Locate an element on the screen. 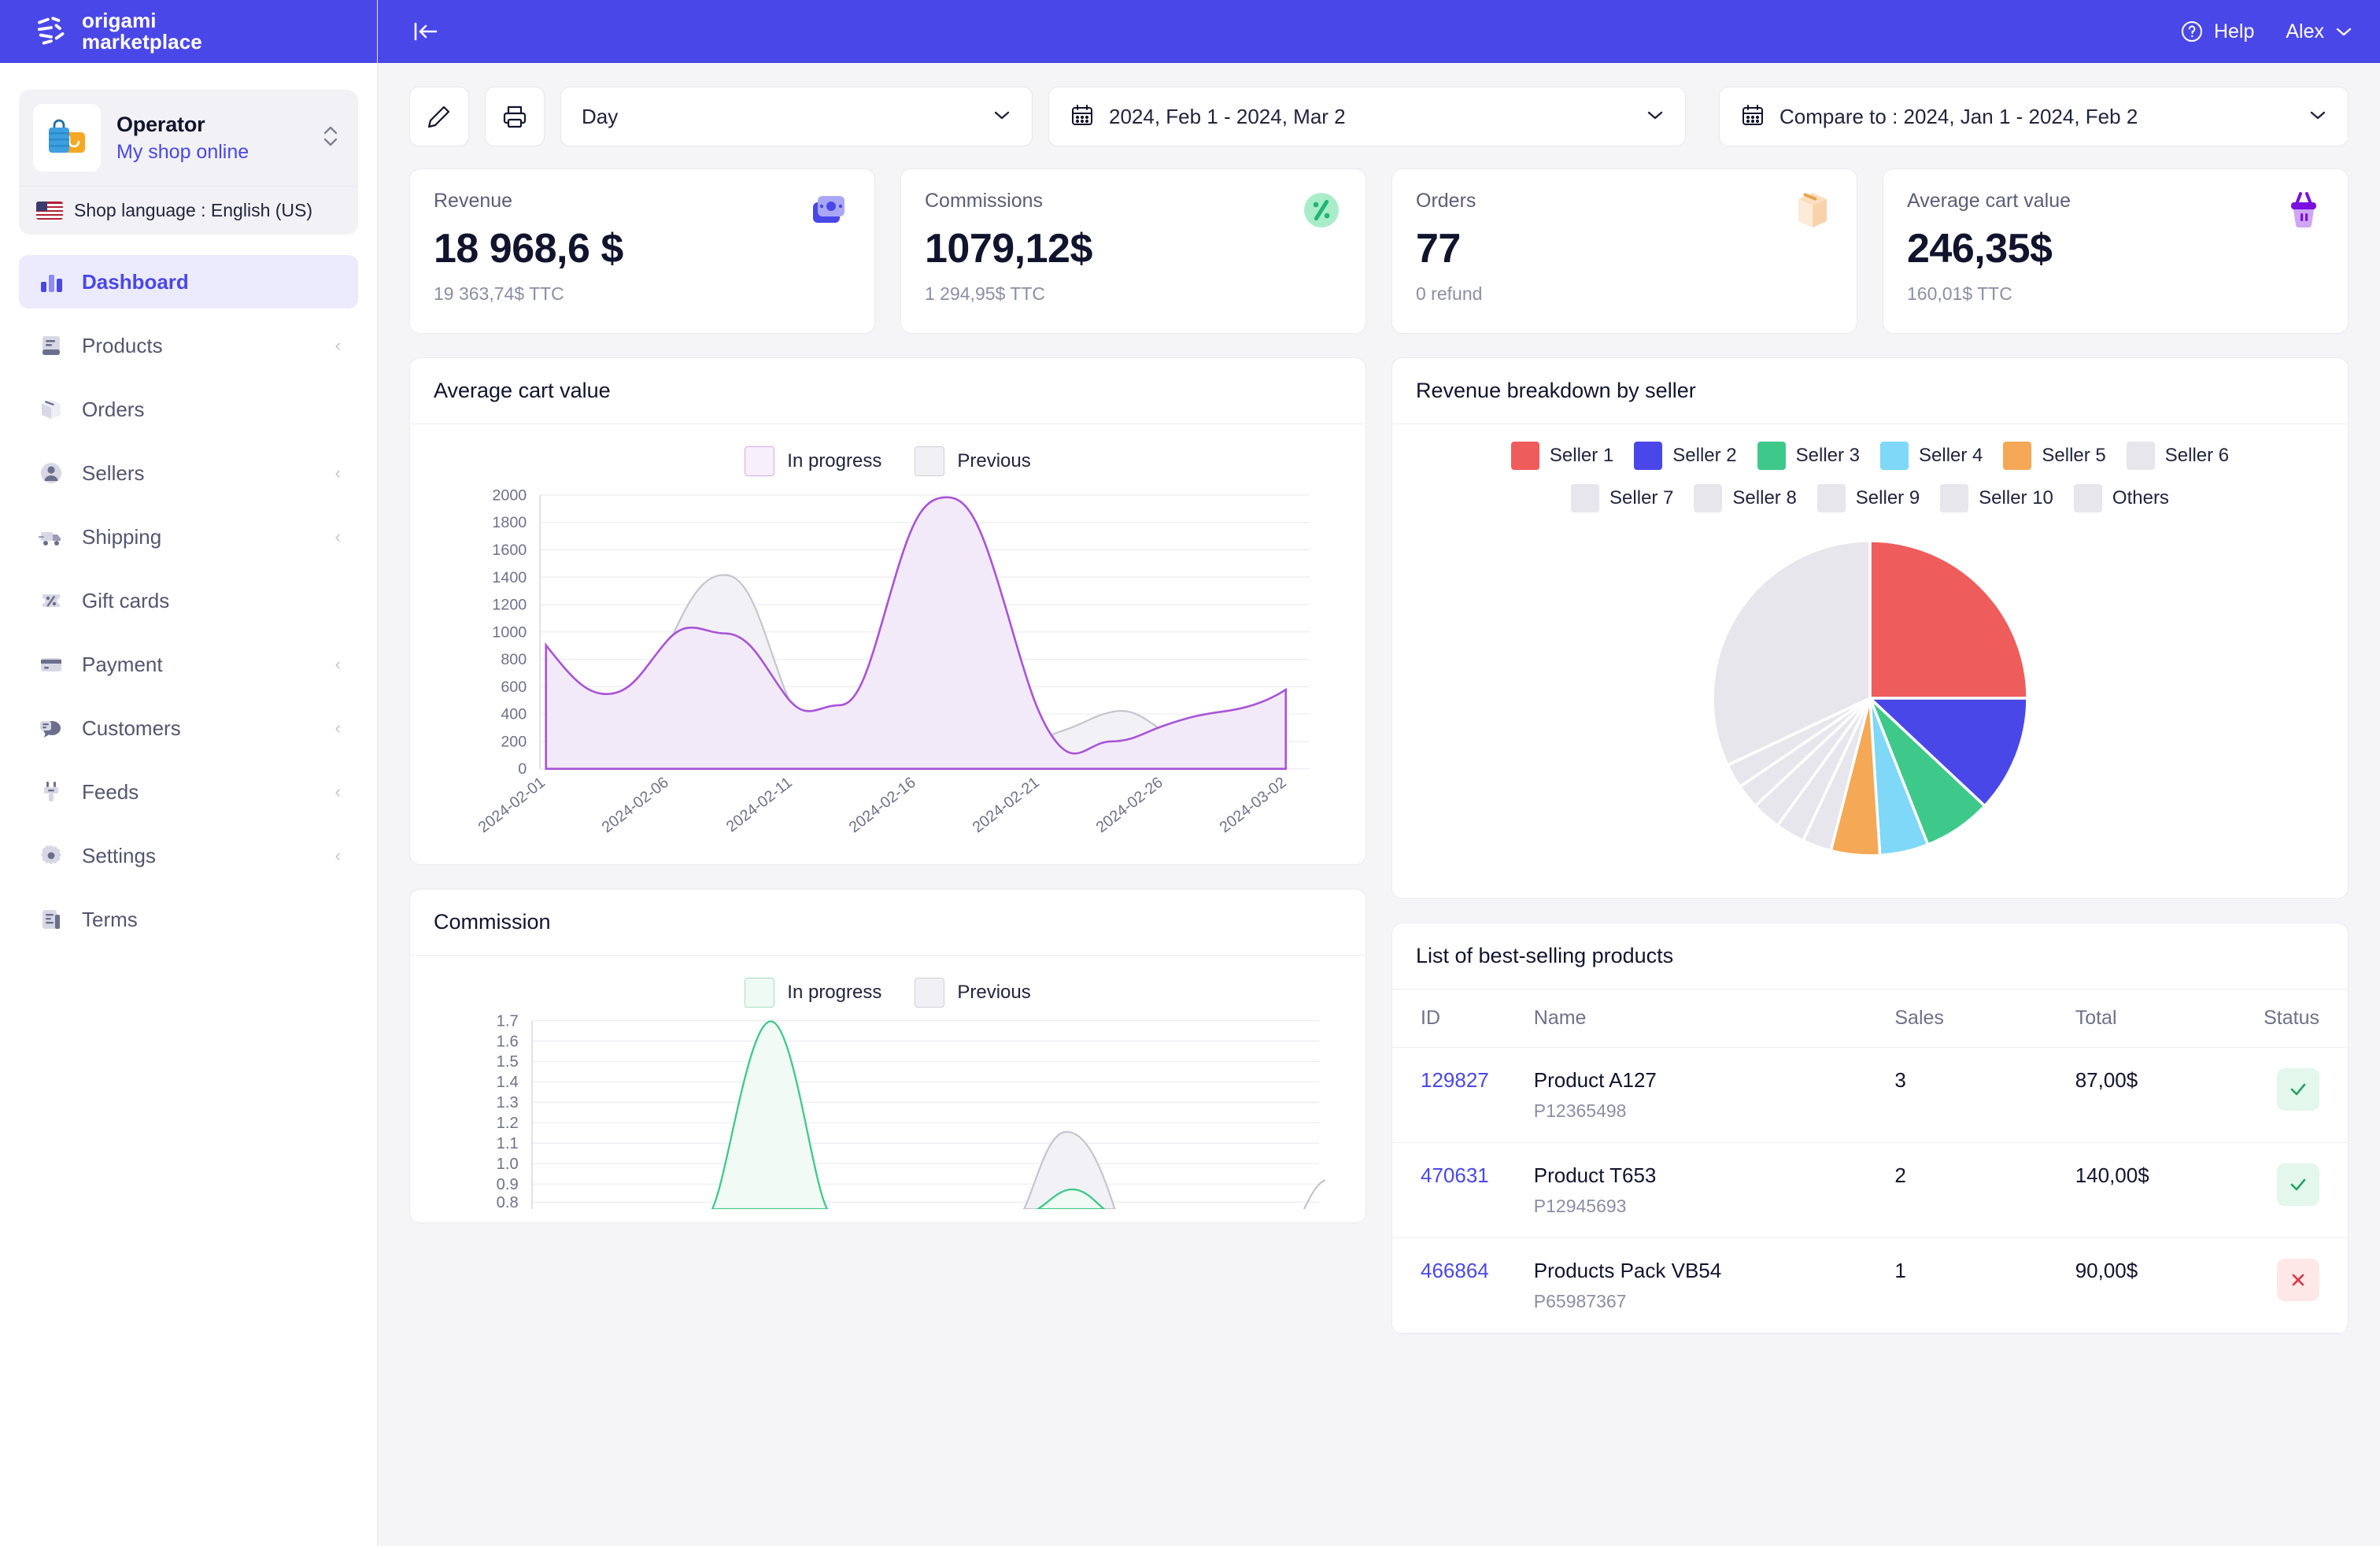 The height and width of the screenshot is (1546, 2380). sidebar-item-shipping: Shipping ‹ is located at coordinates (188, 537).